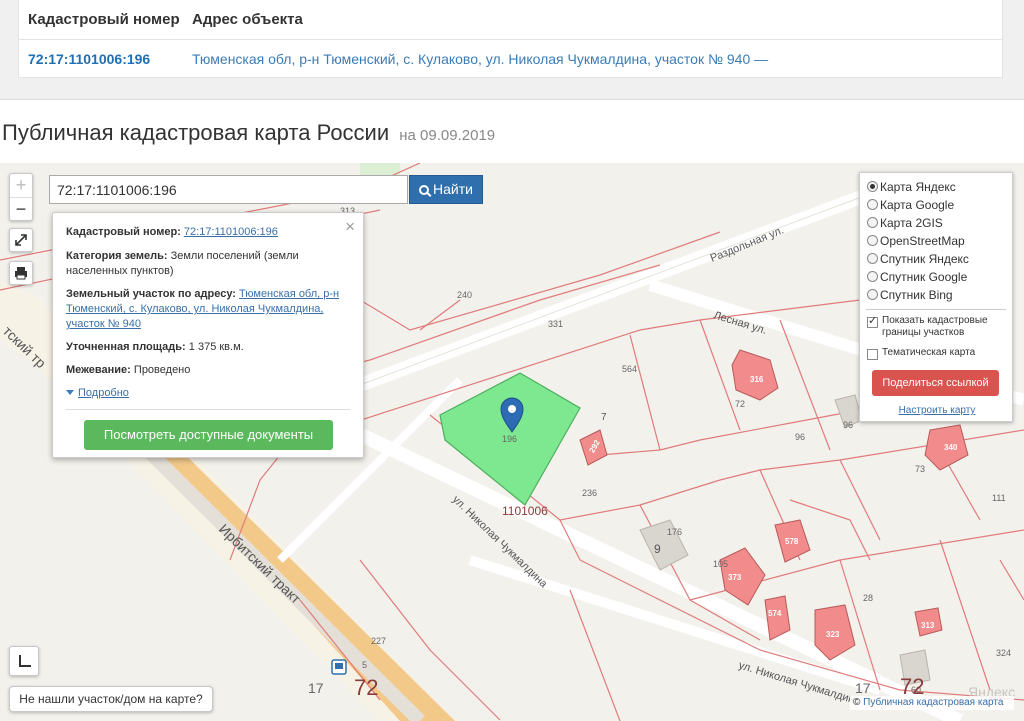 Image resolution: width=1024 pixels, height=721 pixels. Describe the element at coordinates (151, 294) in the screenshot. I see `info-address-label: Земельный участок по адресу:` at that location.